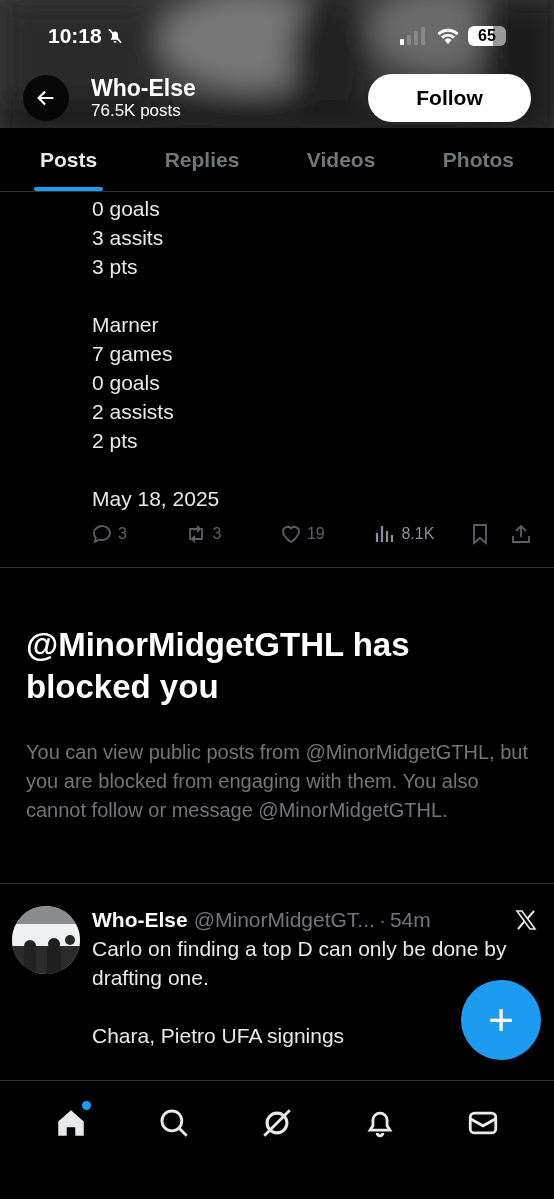  What do you see at coordinates (102, 534) in the screenshot?
I see `comment-icon` at bounding box center [102, 534].